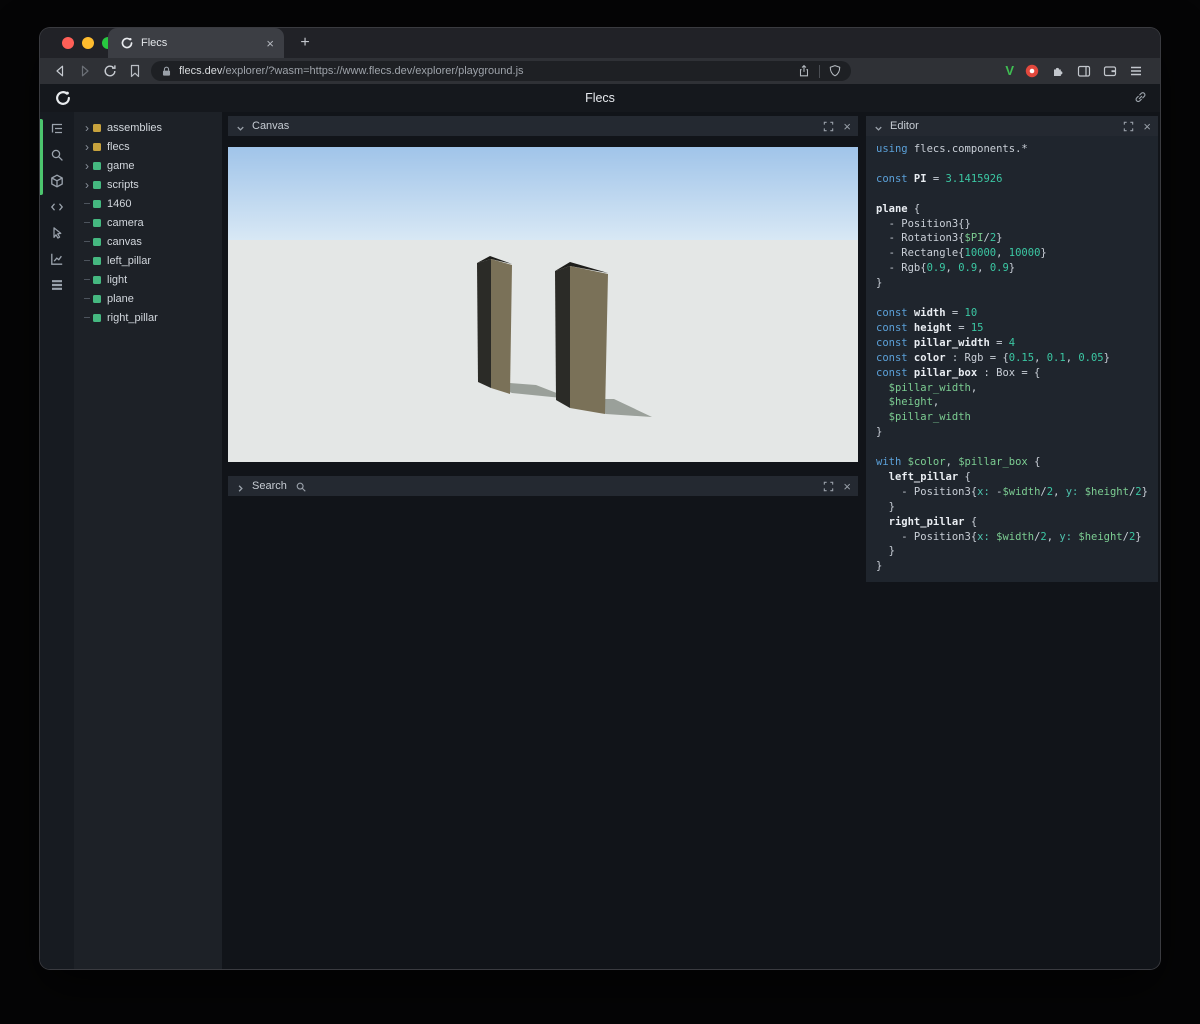 Image resolution: width=1200 pixels, height=1024 pixels. I want to click on back-button, so click(60, 71).